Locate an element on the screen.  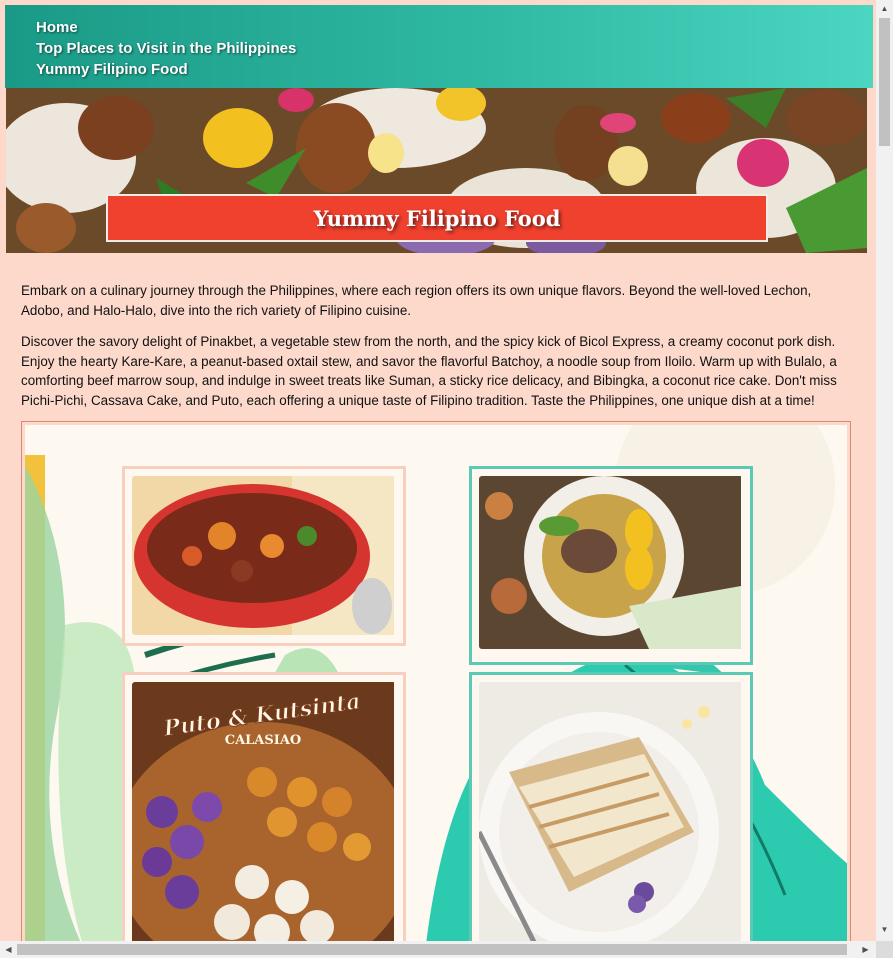
scroll-up-icon: ▲ is located at coordinates (884, 8).